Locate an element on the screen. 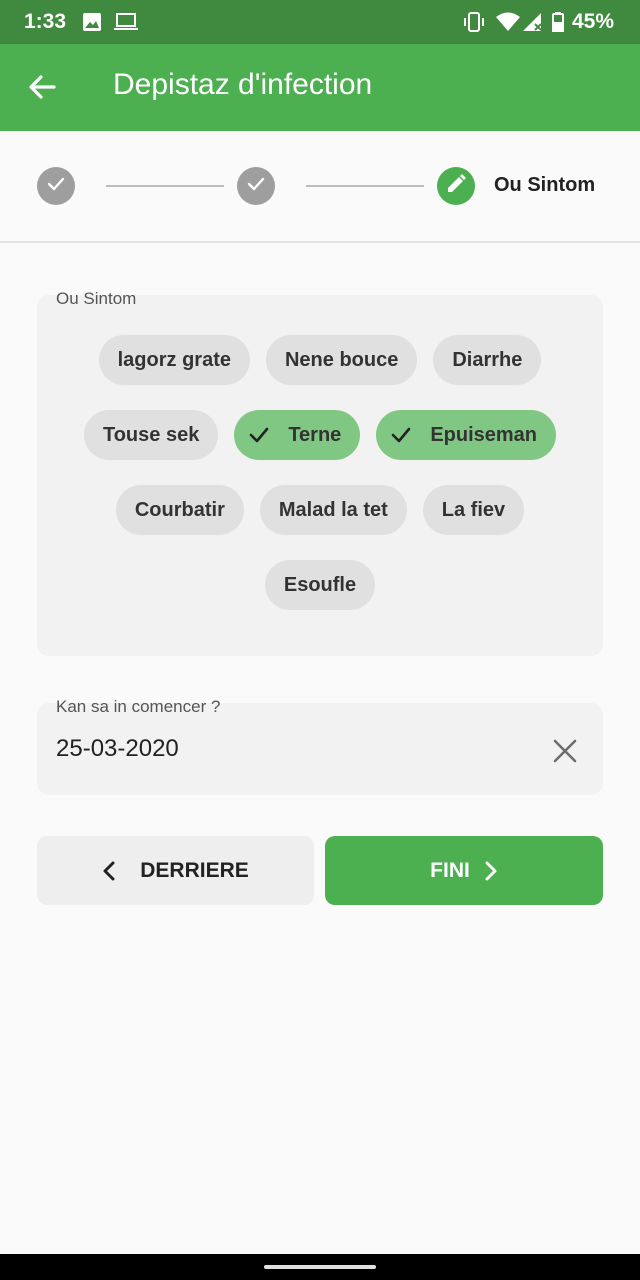  chip-label: La fiev is located at coordinates (473, 509).